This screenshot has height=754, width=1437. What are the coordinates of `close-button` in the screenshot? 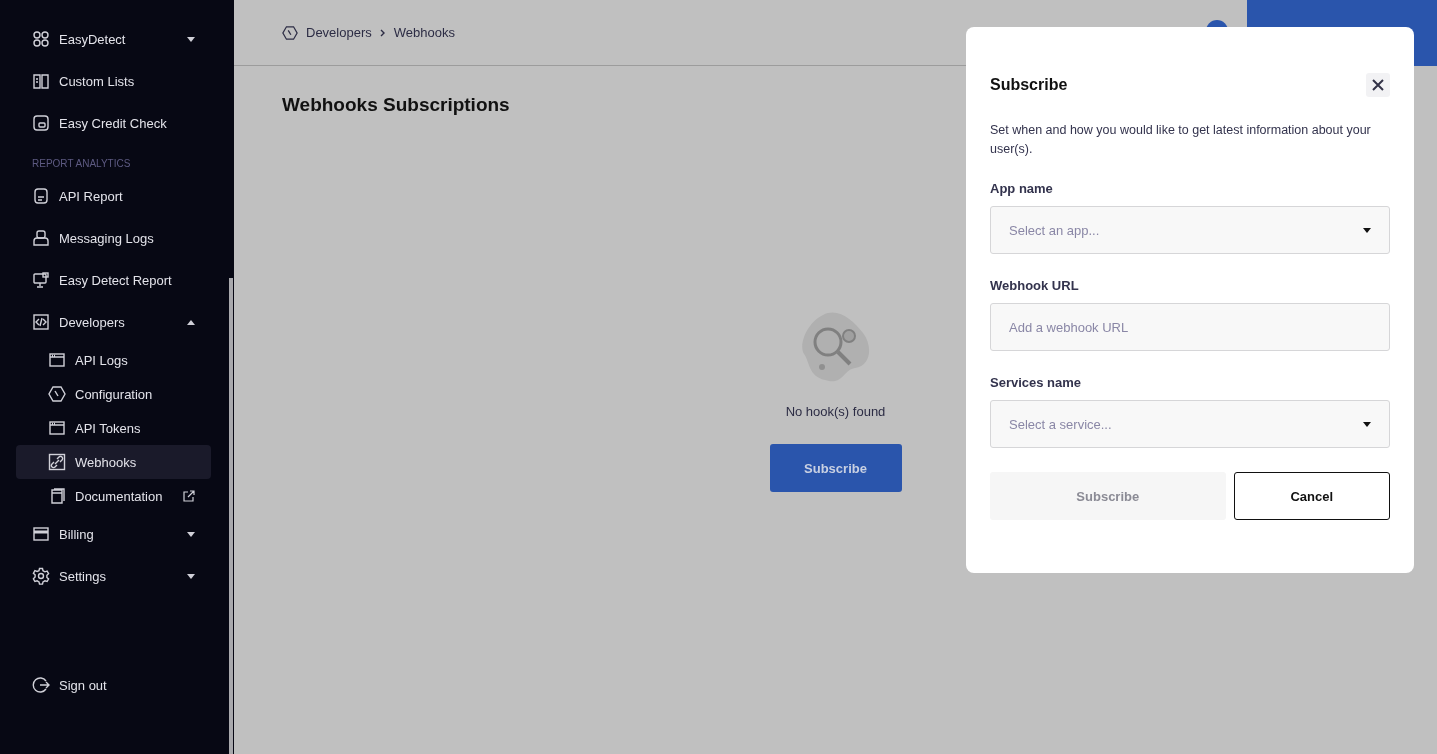 It's located at (1378, 85).